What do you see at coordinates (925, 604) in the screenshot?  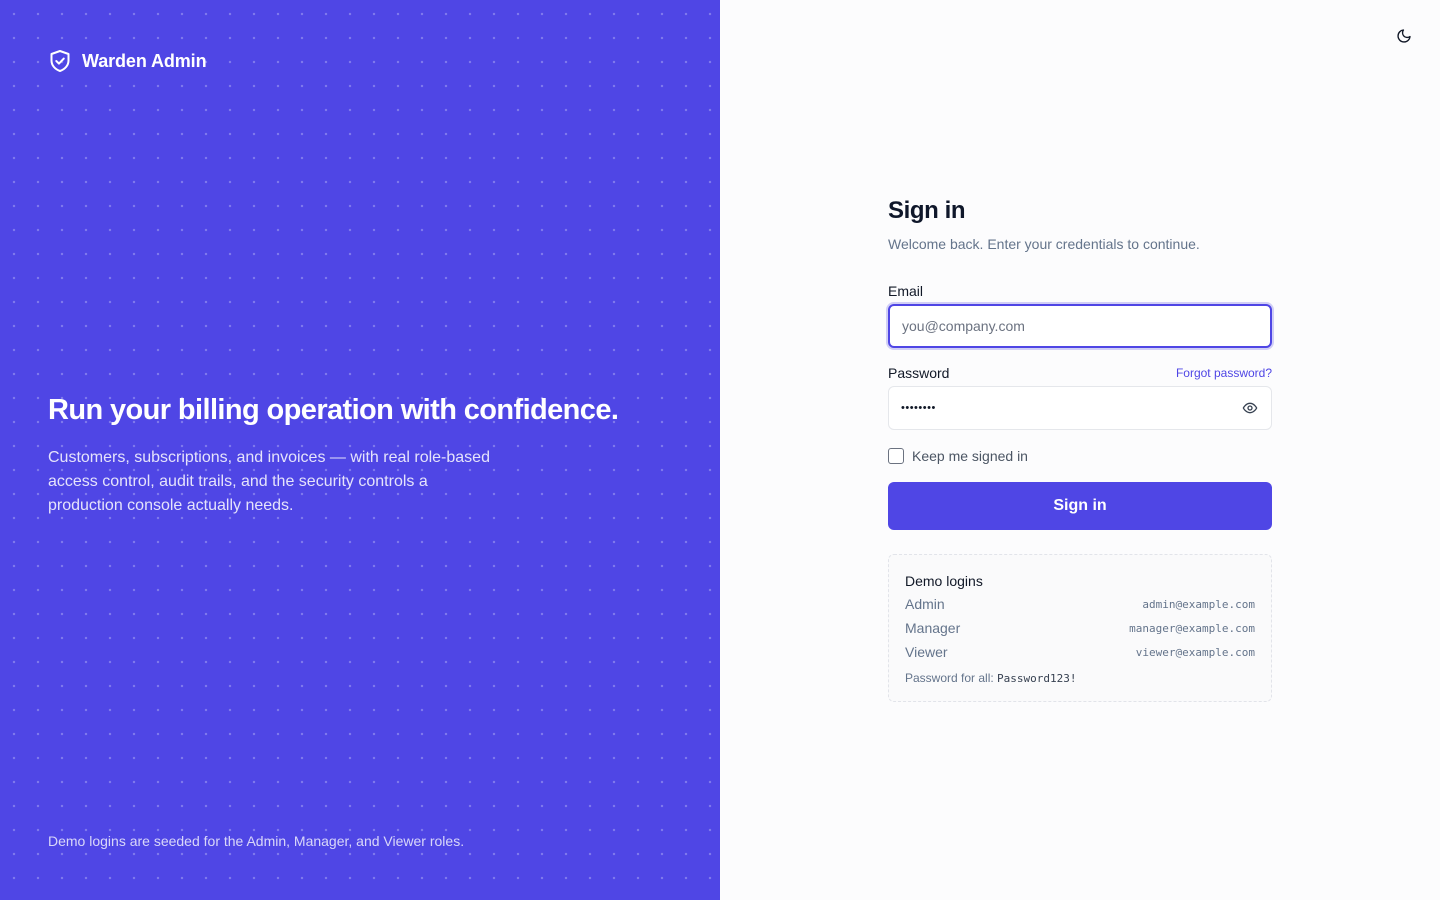 I see `demo-role: Admin` at bounding box center [925, 604].